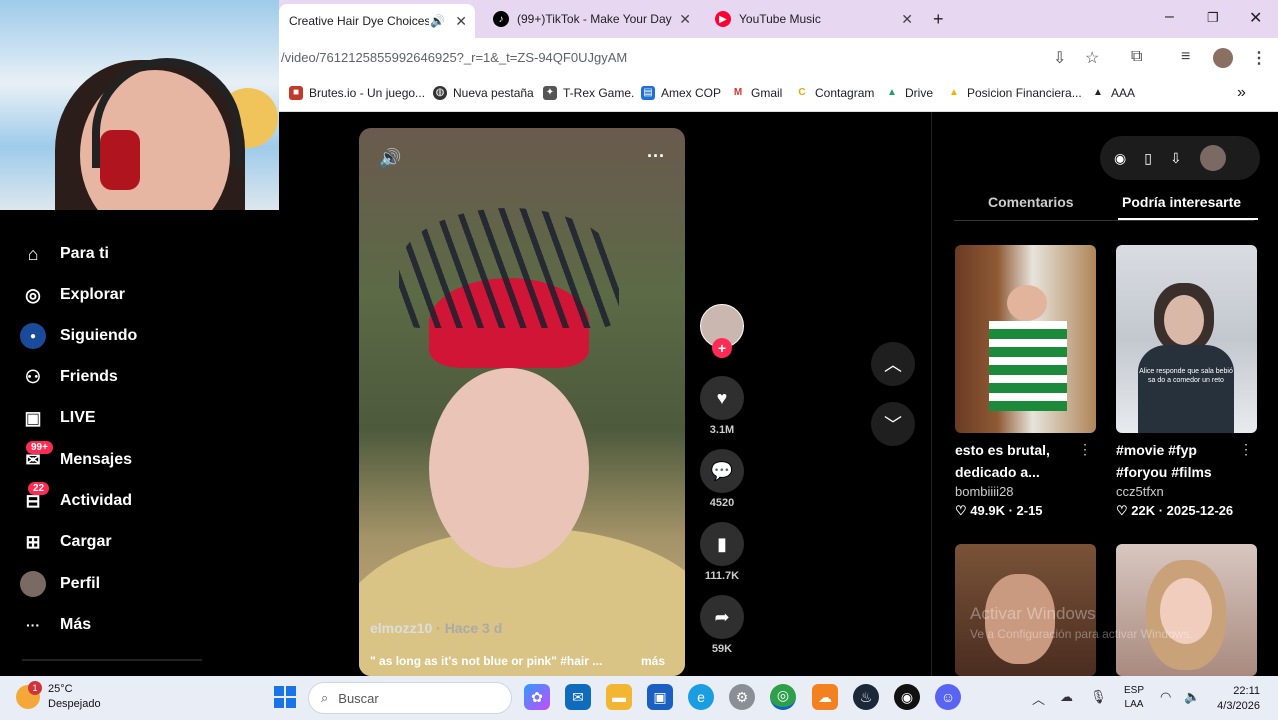  What do you see at coordinates (99, 335) in the screenshot?
I see `sidebar-item-label: Siguiendo` at bounding box center [99, 335].